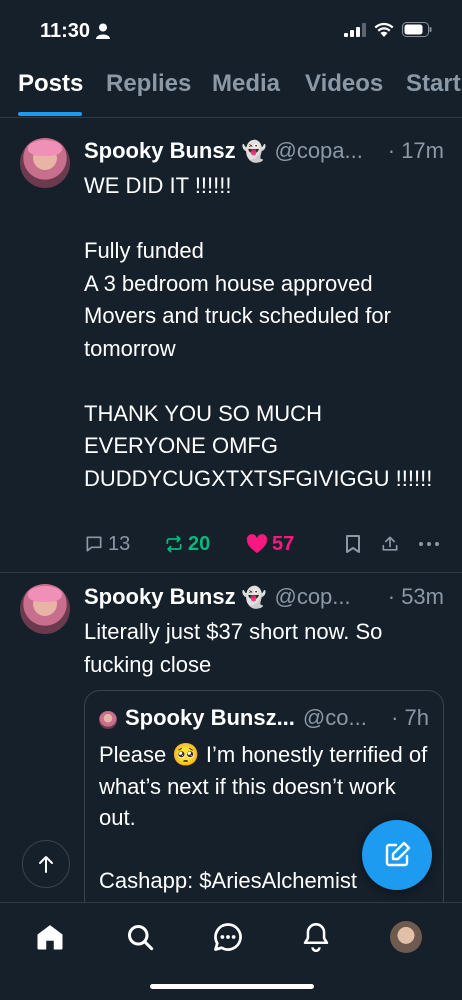 Image resolution: width=462 pixels, height=1000 pixels. What do you see at coordinates (257, 544) in the screenshot?
I see `heart-icon` at bounding box center [257, 544].